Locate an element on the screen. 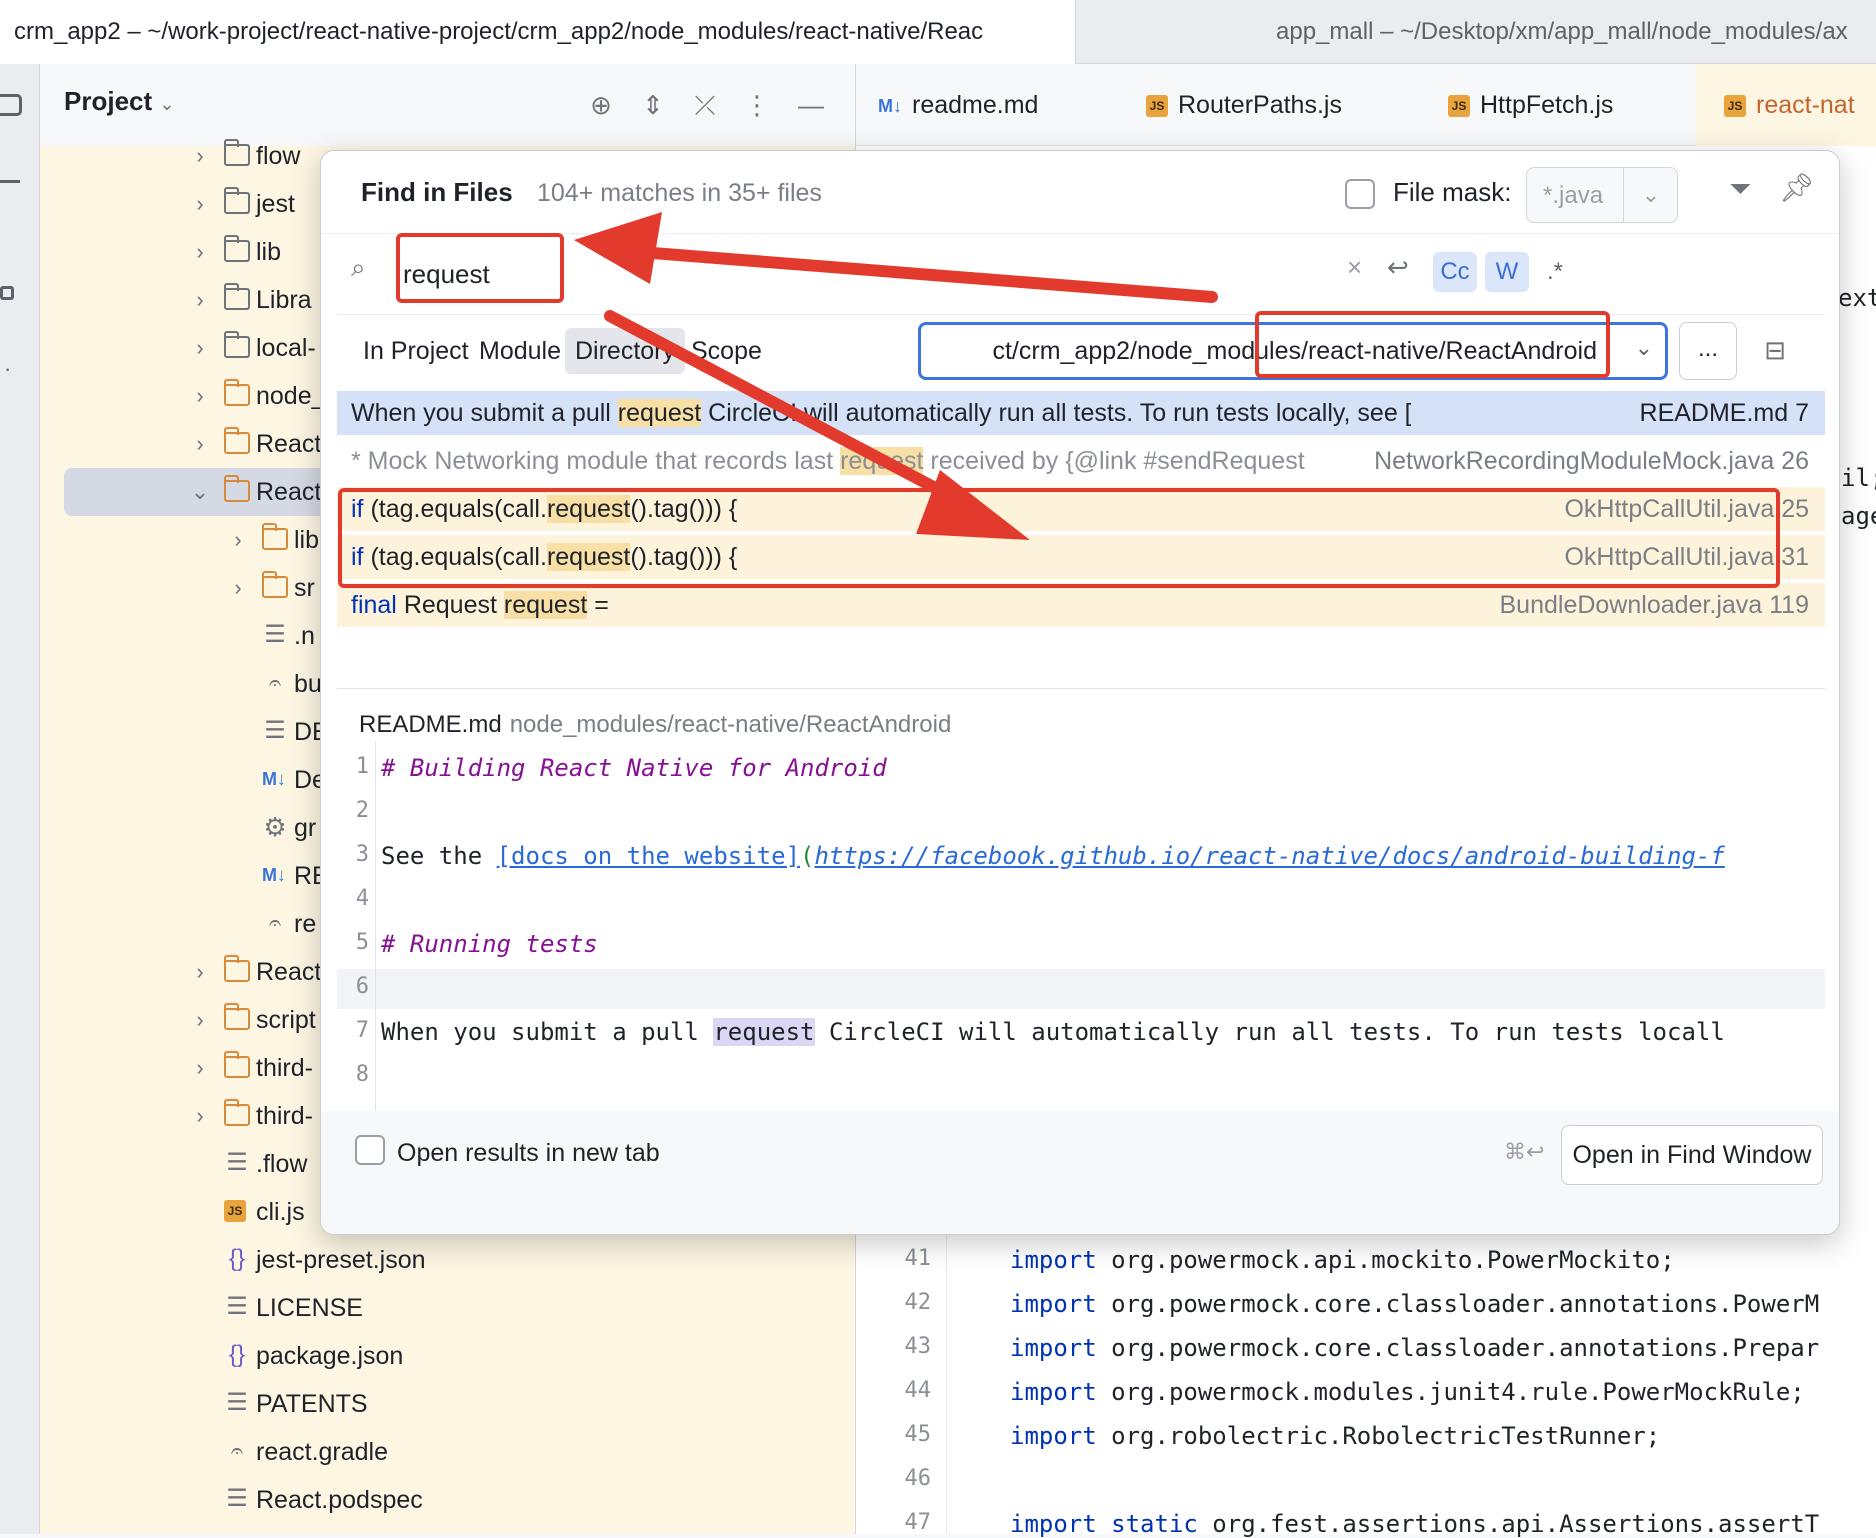 Image resolution: width=1876 pixels, height=1538 pixels. annotation-arrow-to-query is located at coordinates (896, 257).